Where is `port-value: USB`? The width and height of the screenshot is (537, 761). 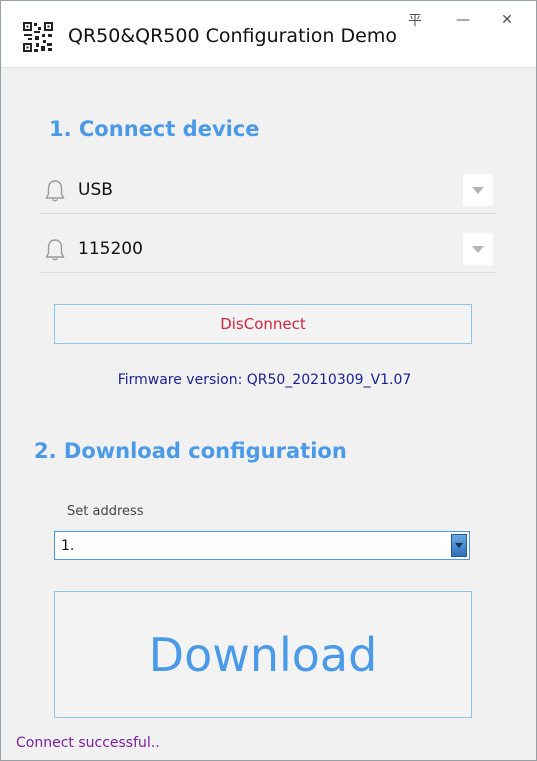
port-value: USB is located at coordinates (95, 190).